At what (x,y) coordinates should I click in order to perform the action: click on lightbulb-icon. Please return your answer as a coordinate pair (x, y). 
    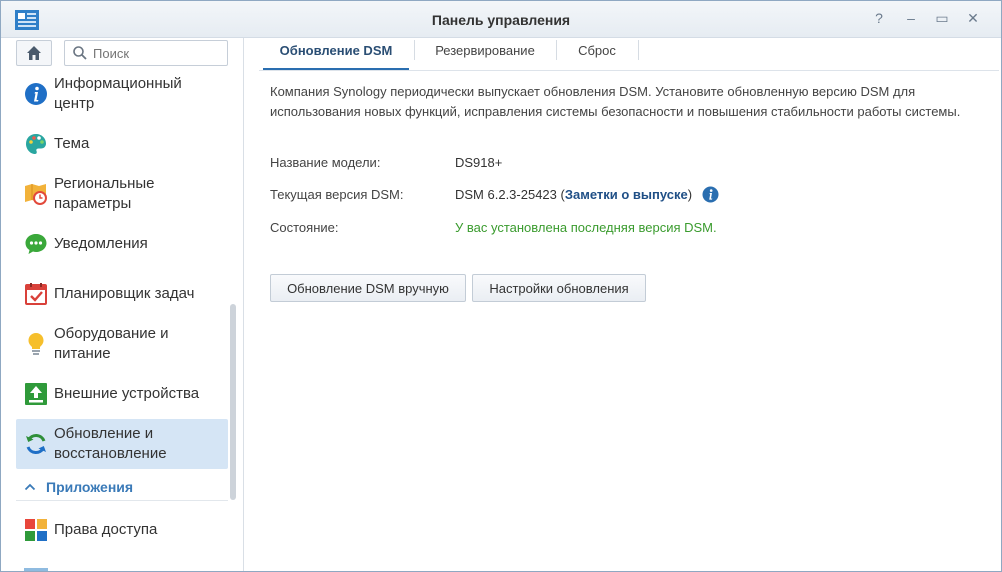
    Looking at the image, I should click on (36, 344).